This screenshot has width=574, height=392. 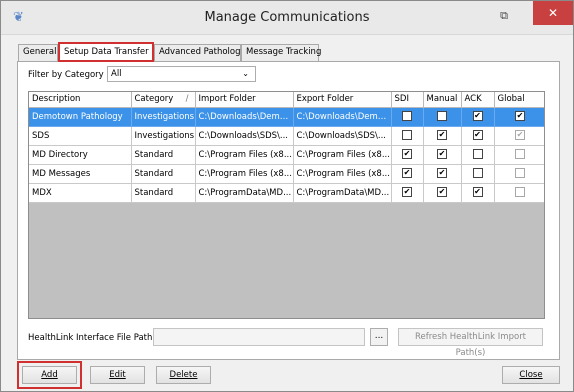 What do you see at coordinates (245, 73) in the screenshot?
I see `chevron-down-icon: ⌄` at bounding box center [245, 73].